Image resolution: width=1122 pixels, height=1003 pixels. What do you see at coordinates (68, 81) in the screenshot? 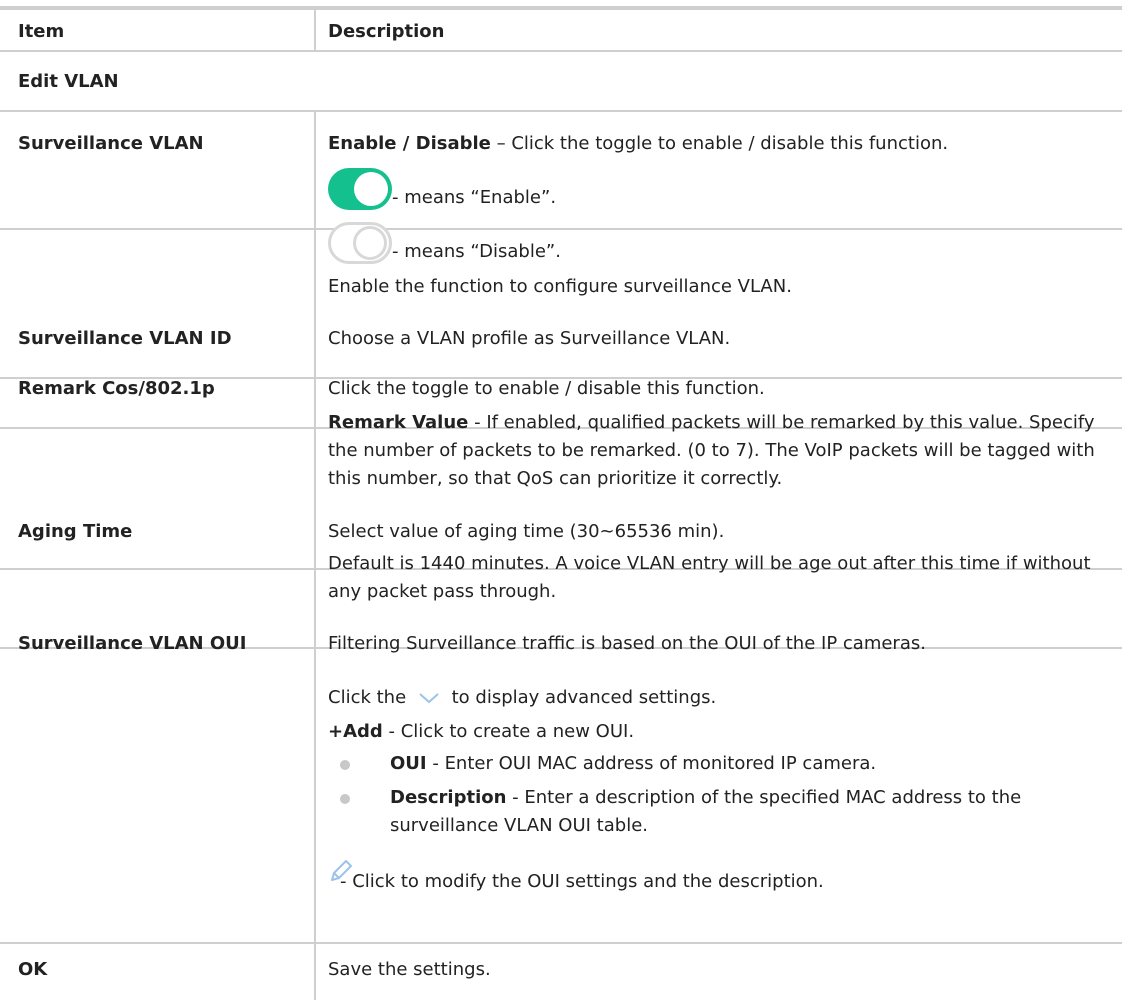
I see `section-title: Edit VLAN` at bounding box center [68, 81].